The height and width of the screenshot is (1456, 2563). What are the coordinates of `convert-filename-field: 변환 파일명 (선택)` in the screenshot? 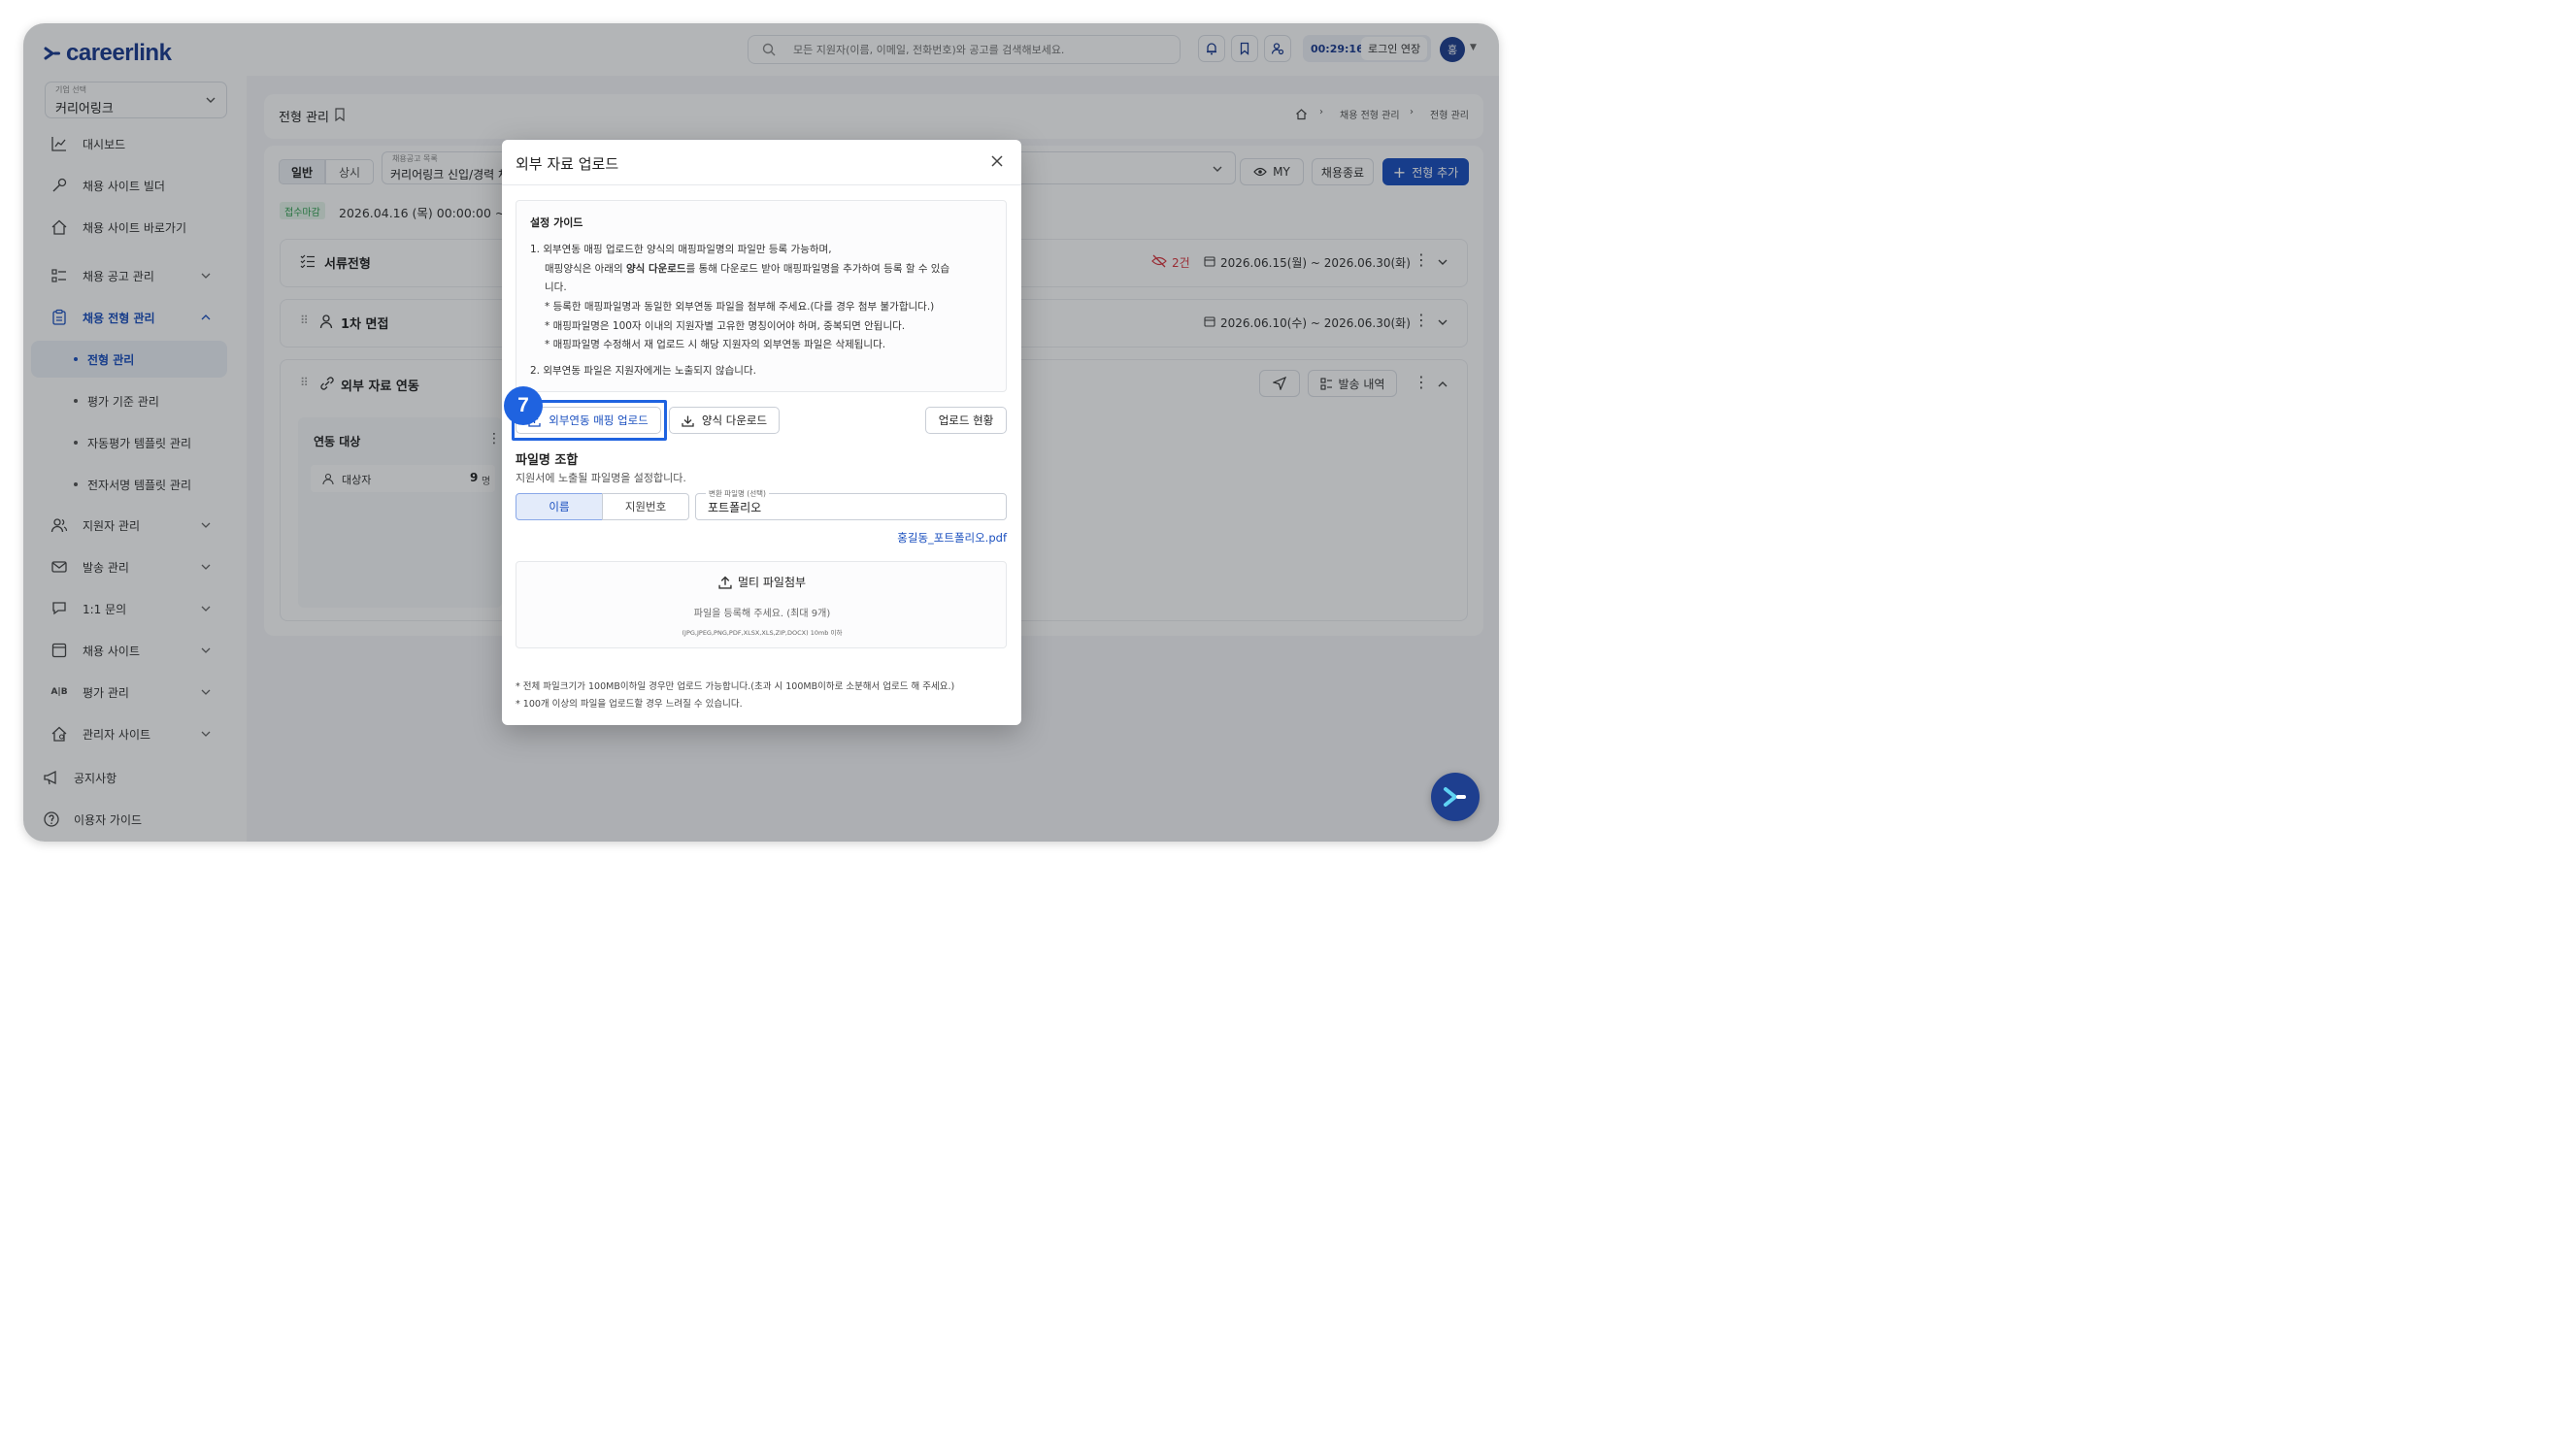 It's located at (851, 504).